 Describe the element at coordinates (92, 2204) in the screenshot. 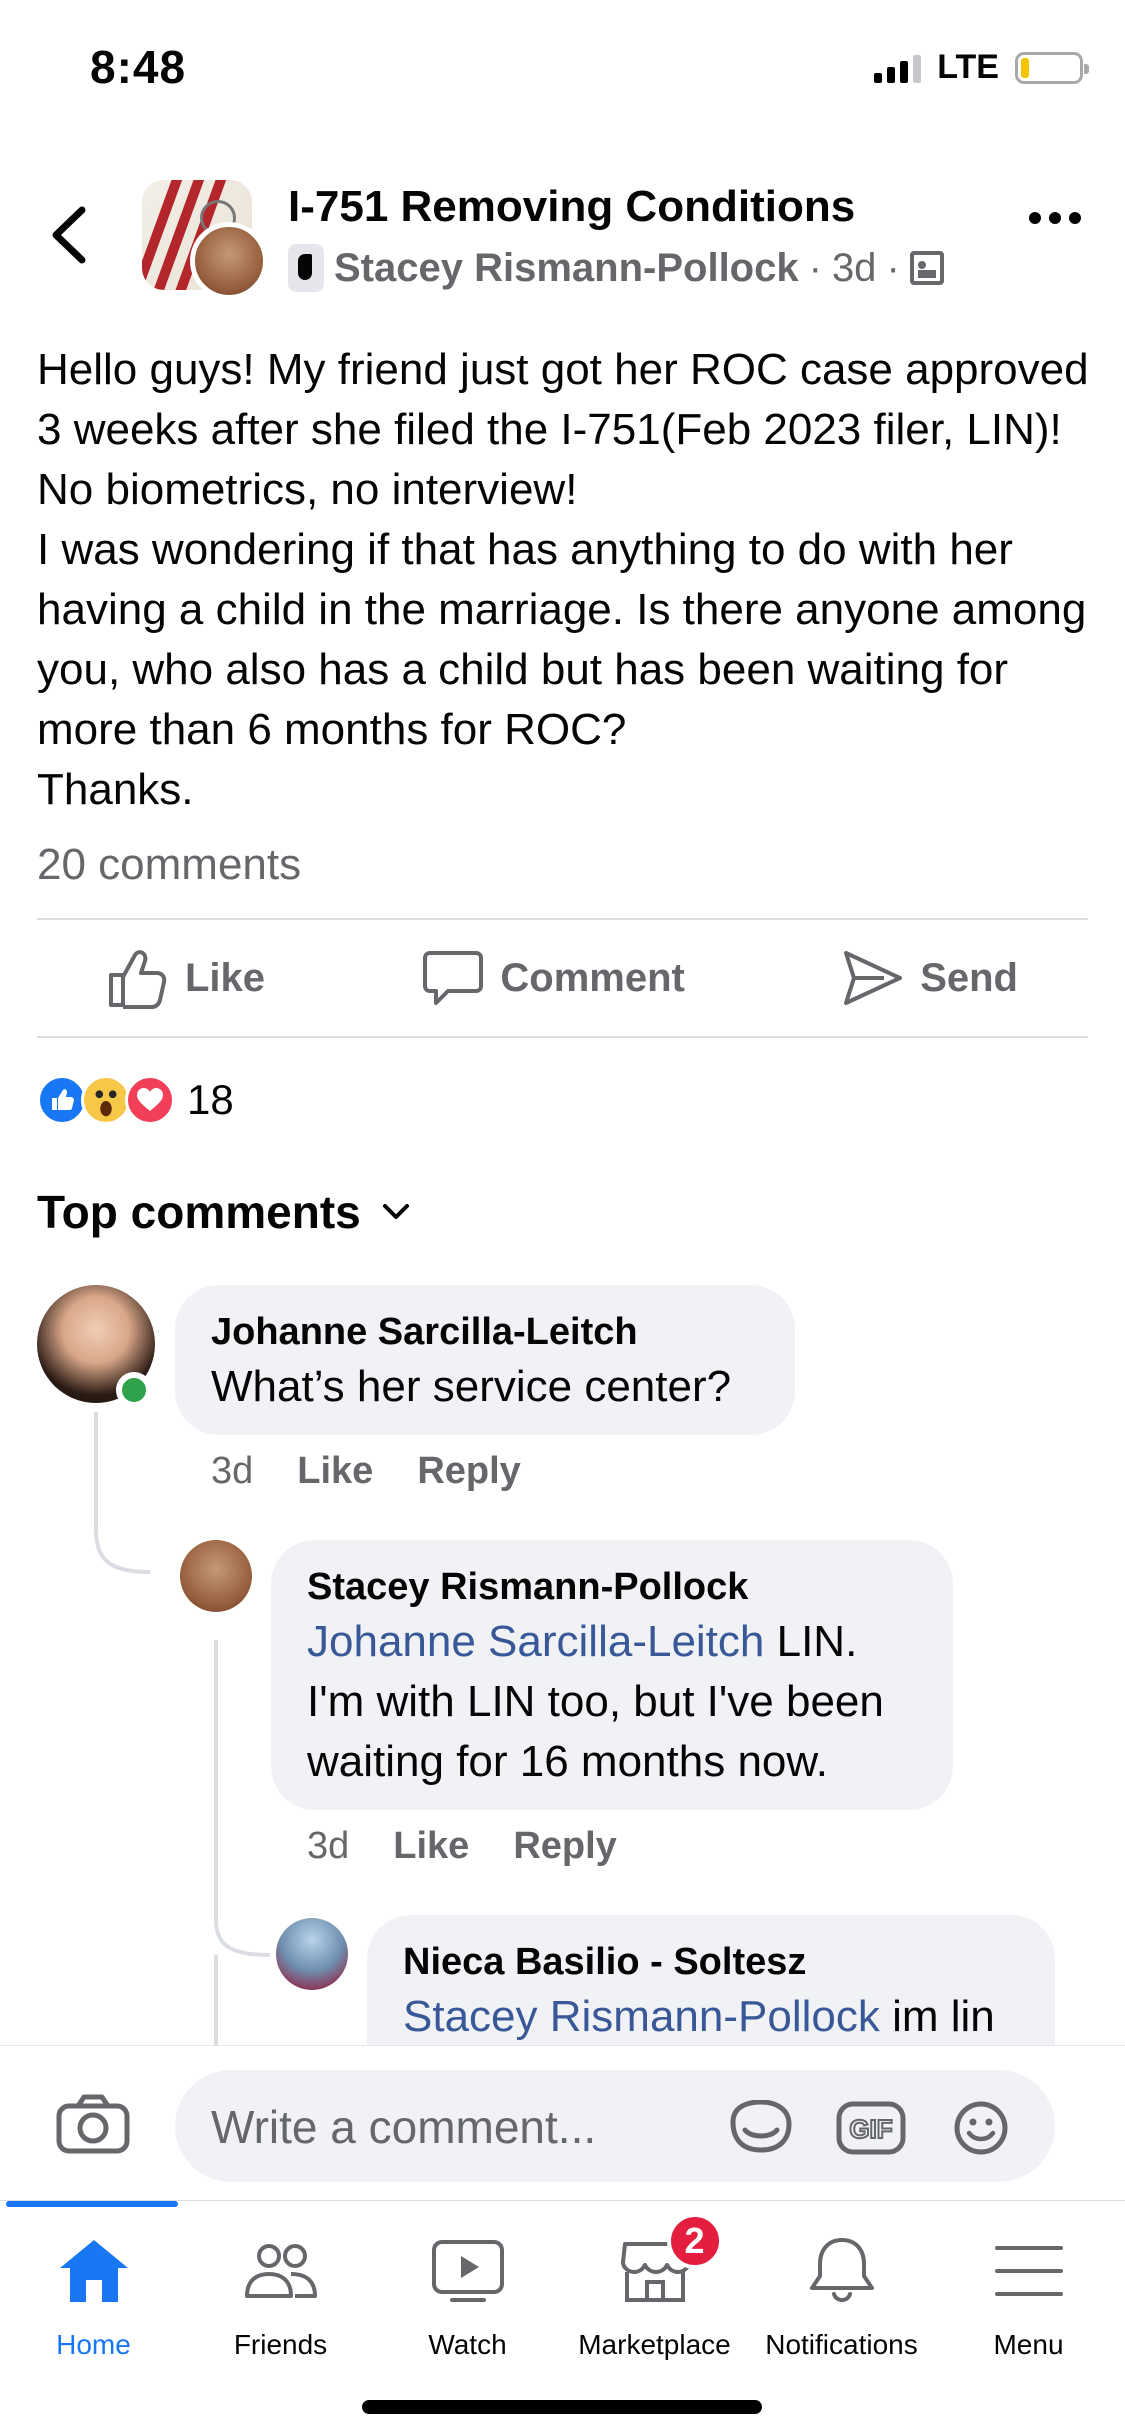

I see `active-tab-indicator` at that location.